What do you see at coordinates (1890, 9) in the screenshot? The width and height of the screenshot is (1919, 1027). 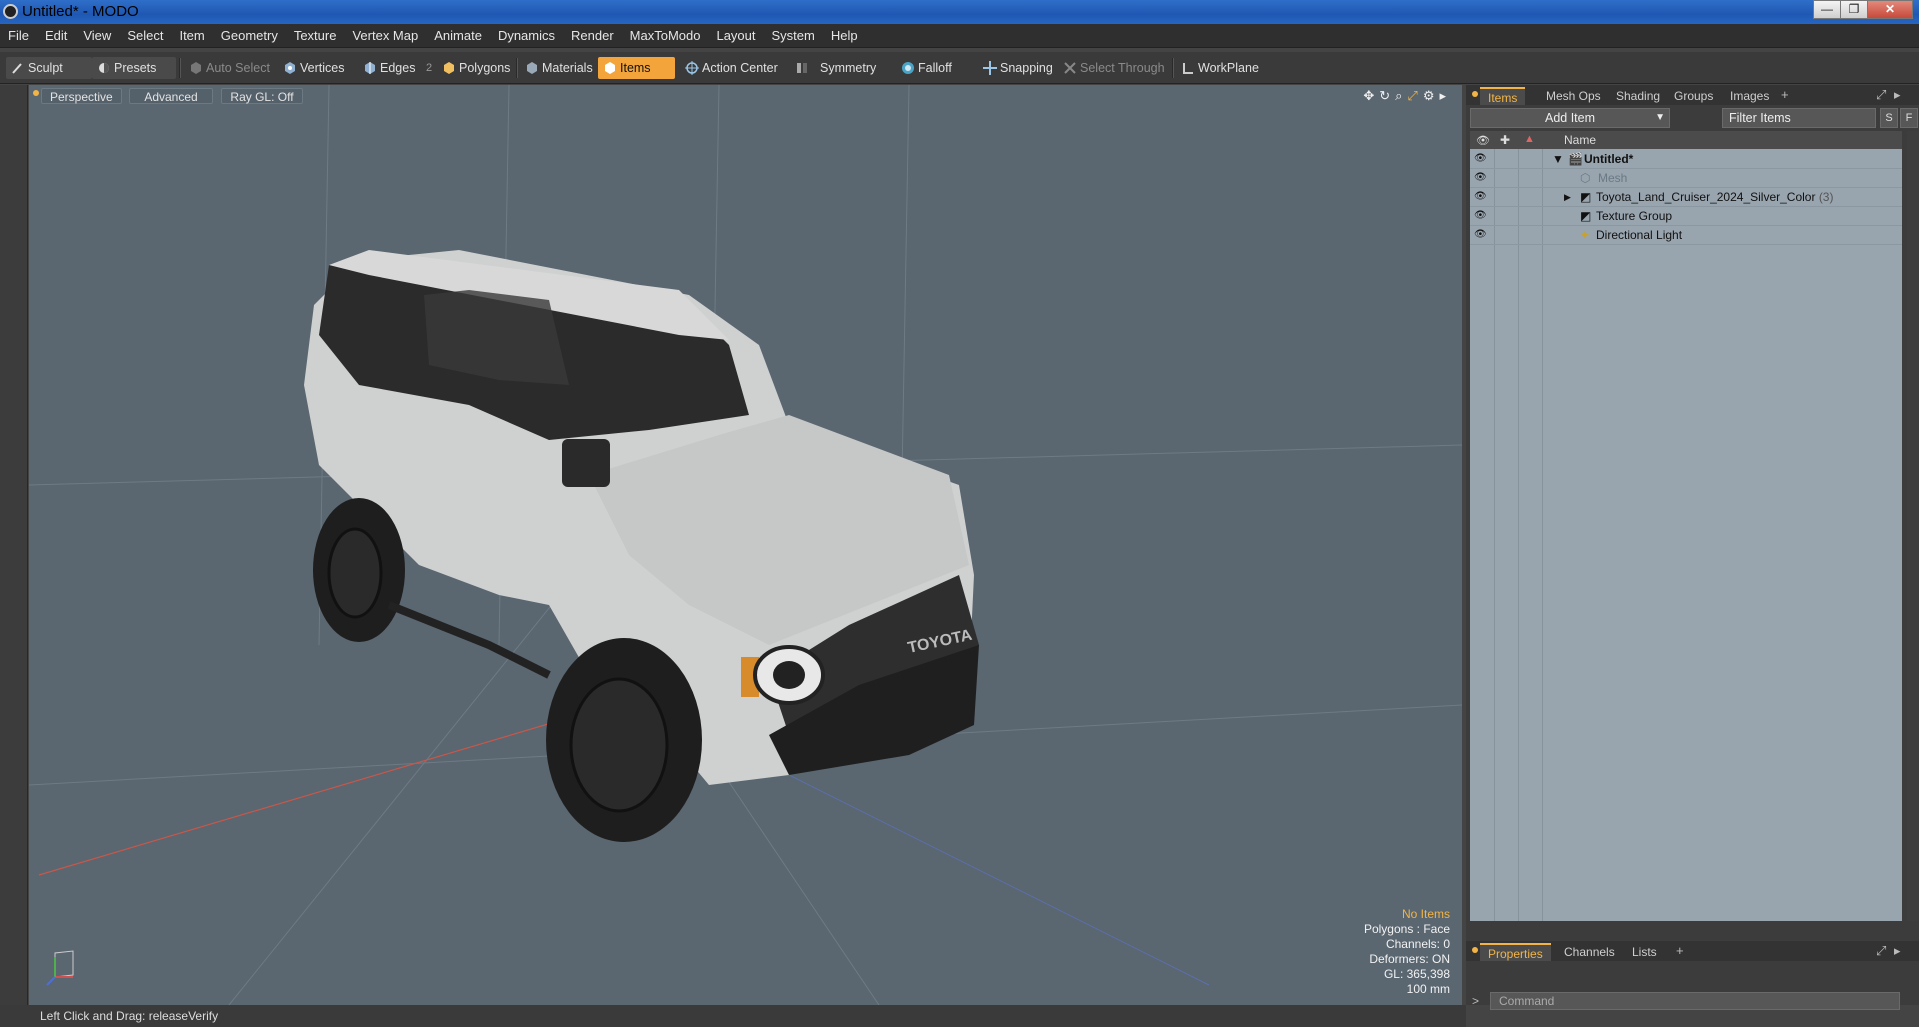 I see `close-button: ✕` at bounding box center [1890, 9].